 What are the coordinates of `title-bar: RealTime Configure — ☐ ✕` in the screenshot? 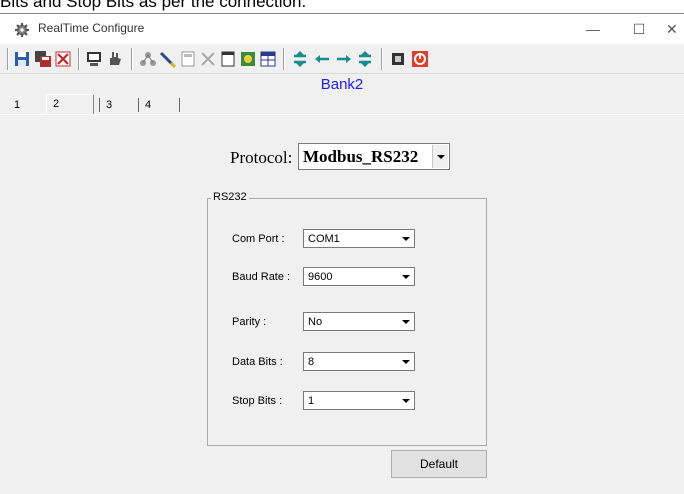 It's located at (342, 29).